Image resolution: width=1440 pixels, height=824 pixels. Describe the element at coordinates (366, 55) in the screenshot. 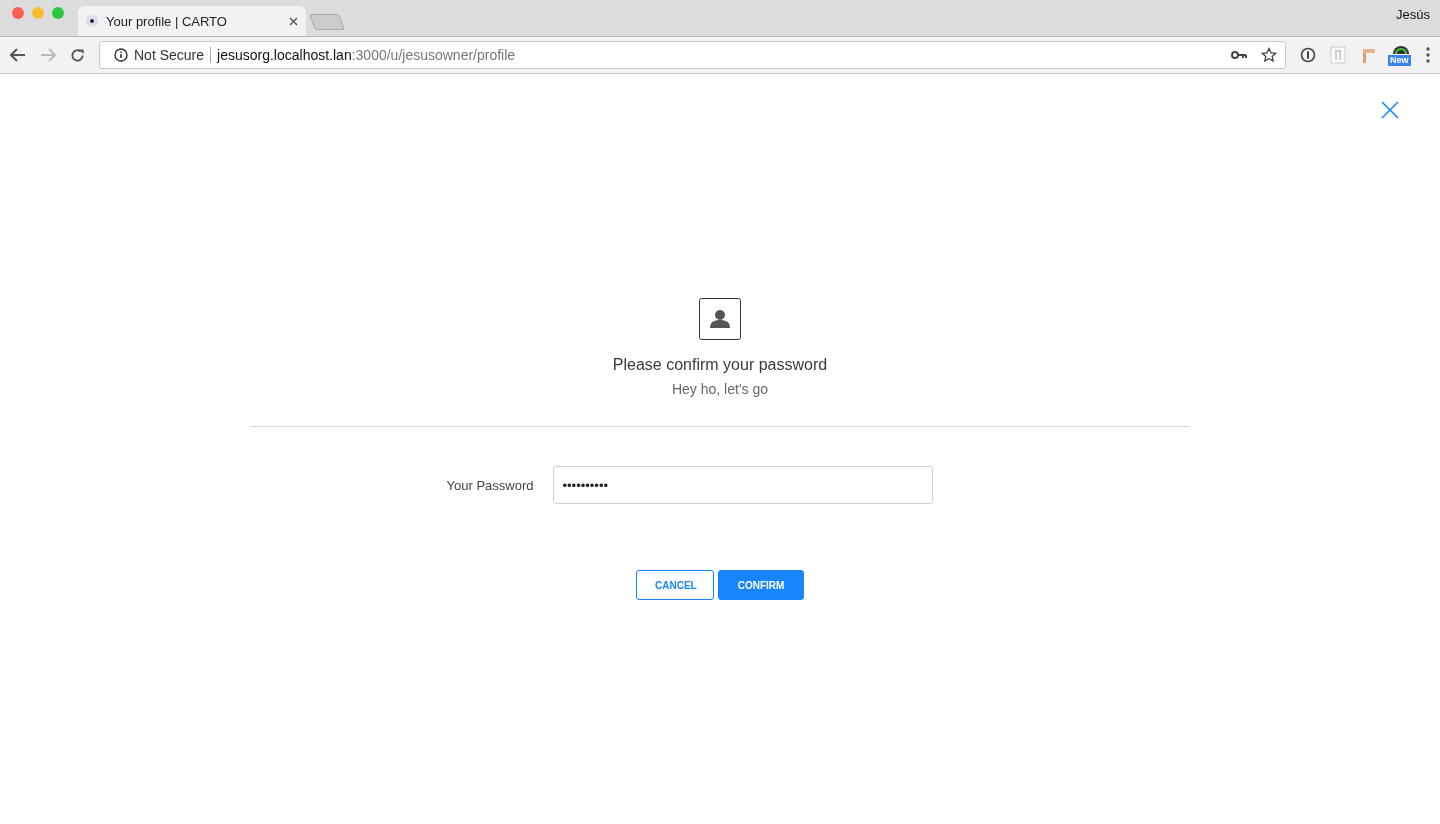

I see `url-text: jesusorg.localhost.lan:3000/u/jesusowner/profile` at that location.